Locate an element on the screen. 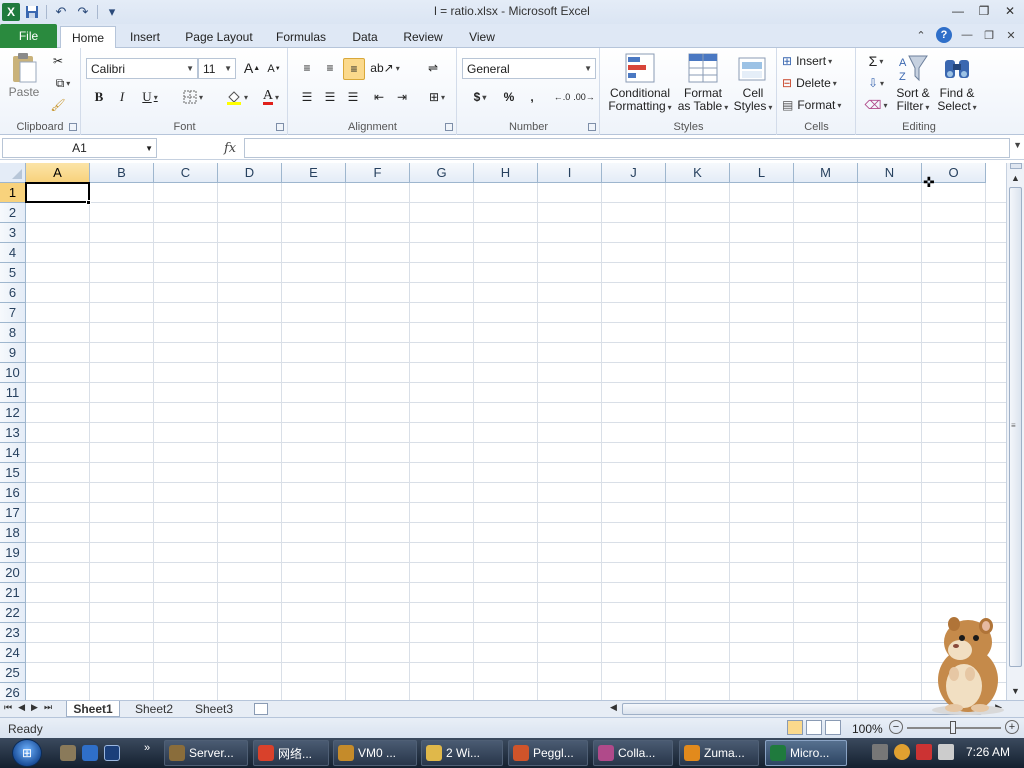 Image resolution: width=1024 pixels, height=768 pixels. fill-handle is located at coordinates (88, 202).